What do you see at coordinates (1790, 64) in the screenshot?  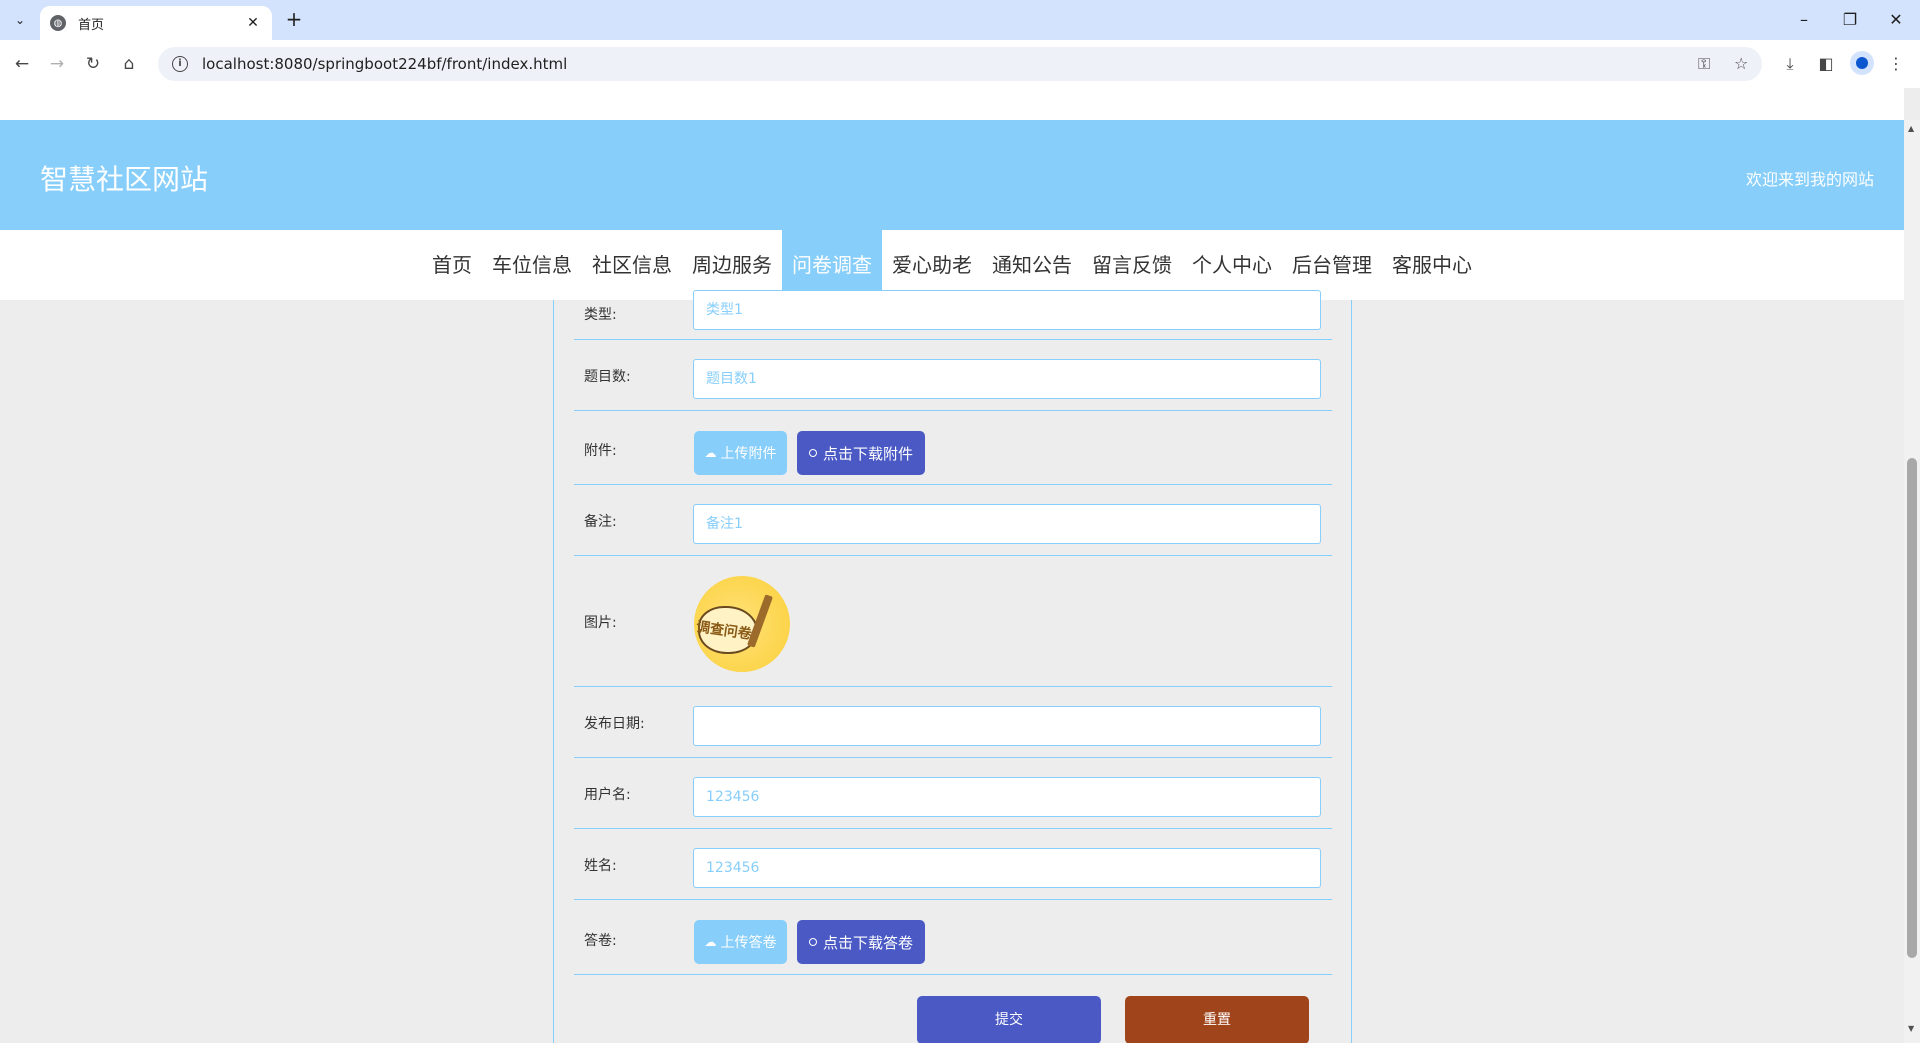 I see `download-icon: ⤓` at bounding box center [1790, 64].